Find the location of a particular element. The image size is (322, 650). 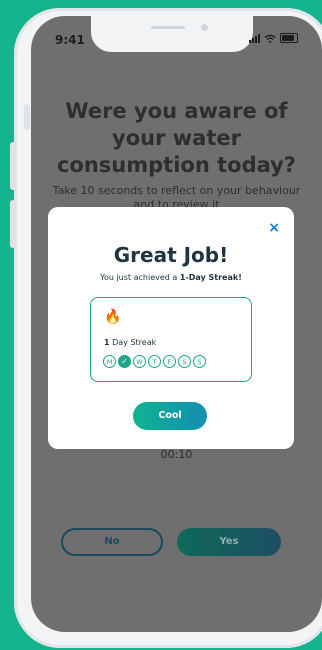

day-tuesday-check-icon: ✓ is located at coordinates (124, 361).